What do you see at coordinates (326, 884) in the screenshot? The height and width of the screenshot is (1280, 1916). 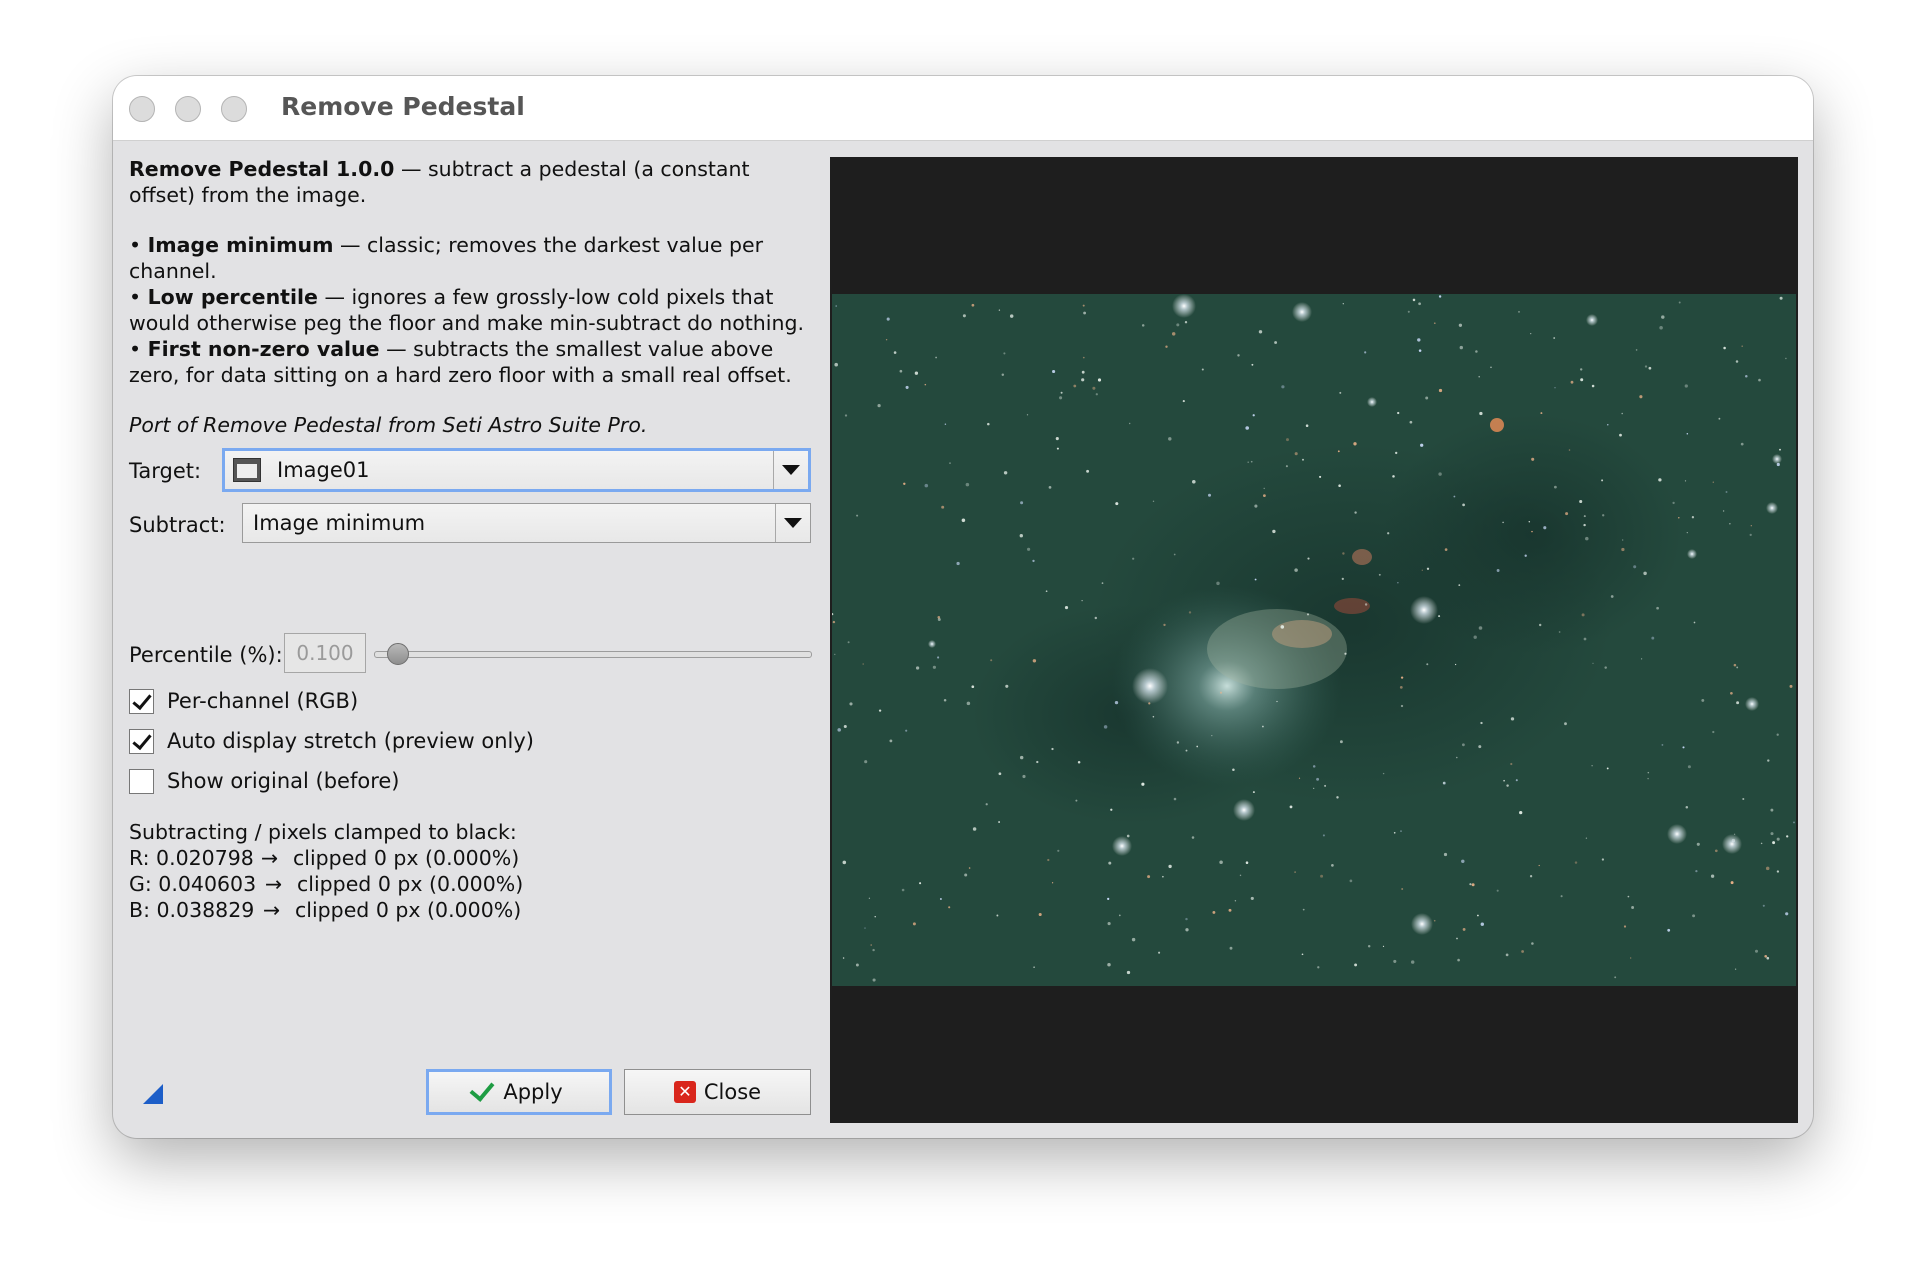 I see `stats-row-g: G: 0.040603 → clipped 0 px (0.000%)` at bounding box center [326, 884].